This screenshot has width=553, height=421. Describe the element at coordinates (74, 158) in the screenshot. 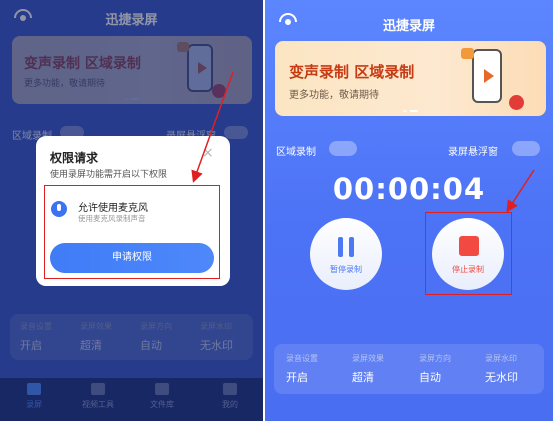

I see `dialog-title: 权限请求` at that location.